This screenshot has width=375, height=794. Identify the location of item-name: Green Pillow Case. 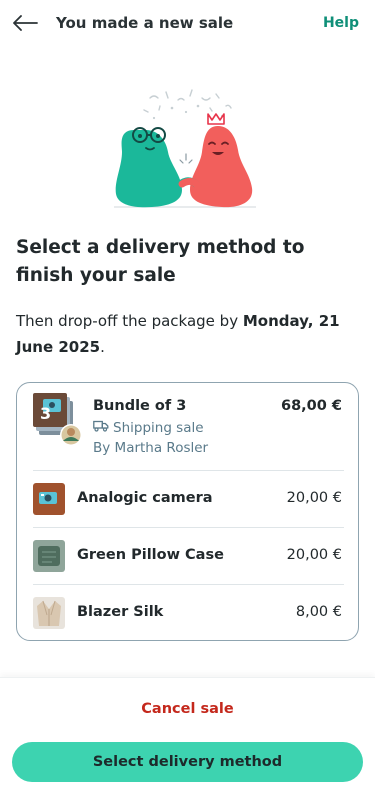
(150, 555).